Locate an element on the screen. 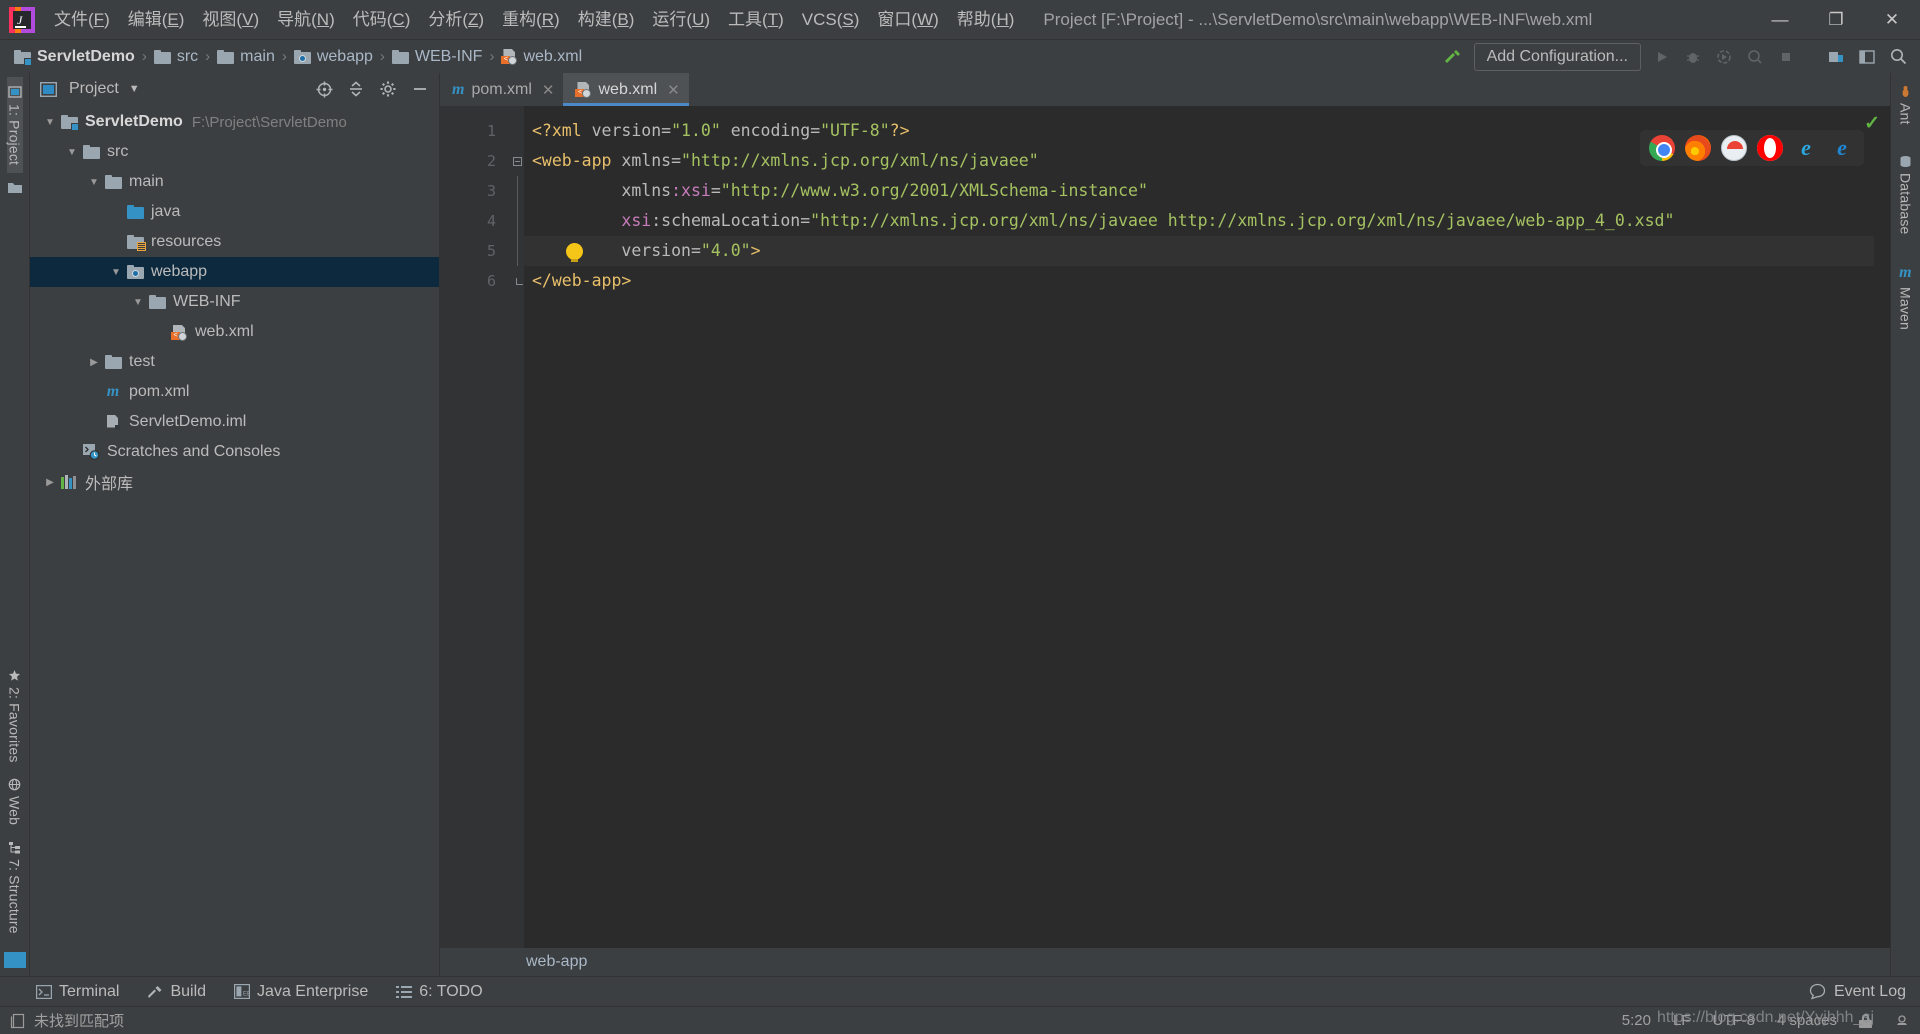 This screenshot has width=1920, height=1034. tree-node-src: ▼ src is located at coordinates (234, 152).